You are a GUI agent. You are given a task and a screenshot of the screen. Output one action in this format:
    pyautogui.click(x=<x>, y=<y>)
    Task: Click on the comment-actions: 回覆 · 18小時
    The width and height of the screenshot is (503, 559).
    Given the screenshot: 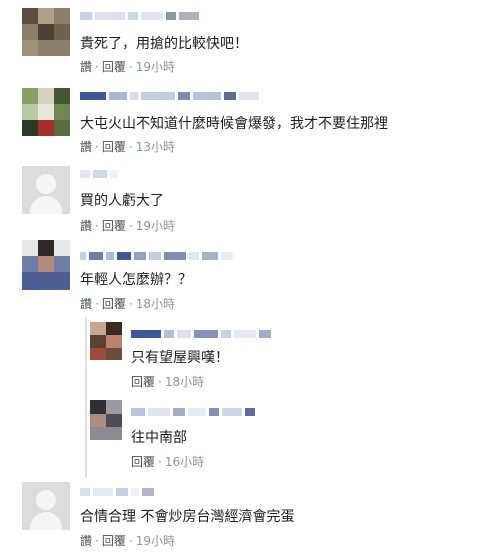 What is the action you would take?
    pyautogui.click(x=167, y=382)
    